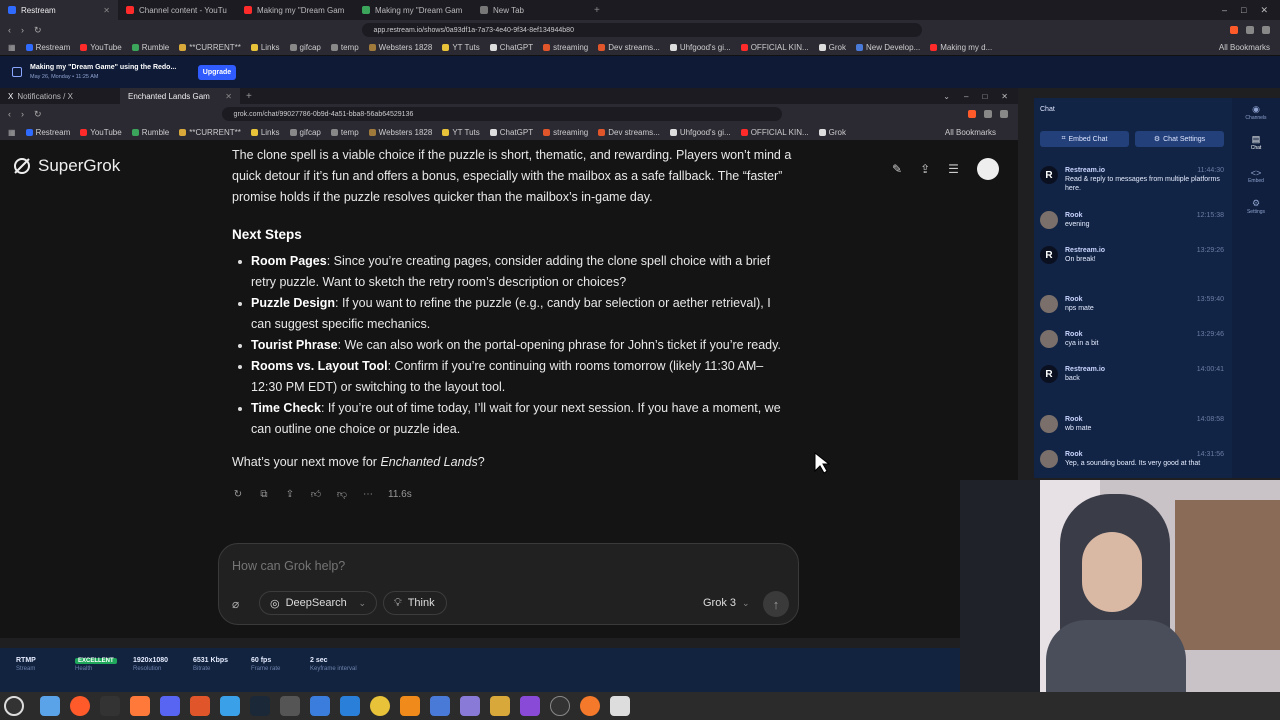 The image size is (1280, 720). I want to click on start-menu-icon, so click(14, 706).